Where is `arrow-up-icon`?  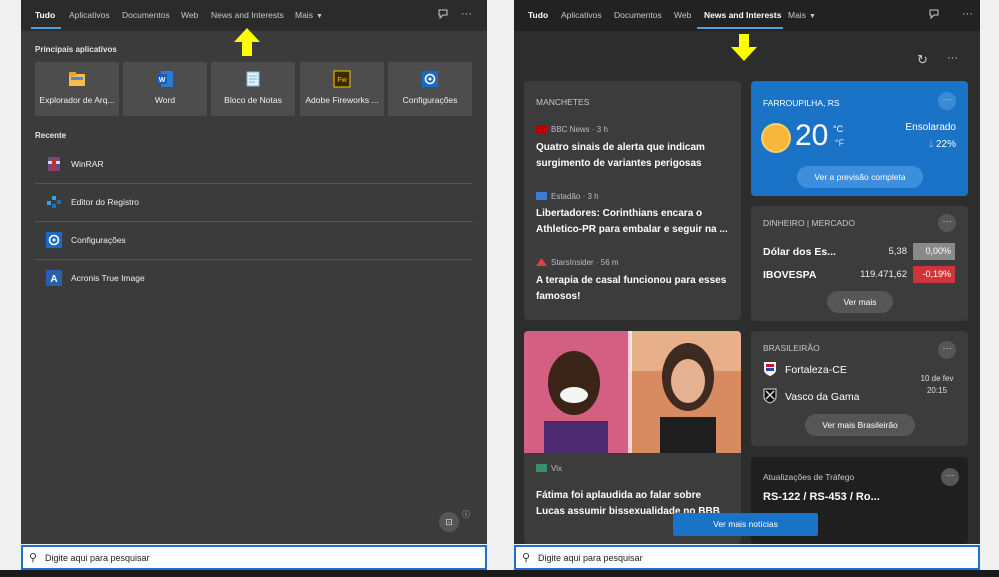 arrow-up-icon is located at coordinates (247, 42).